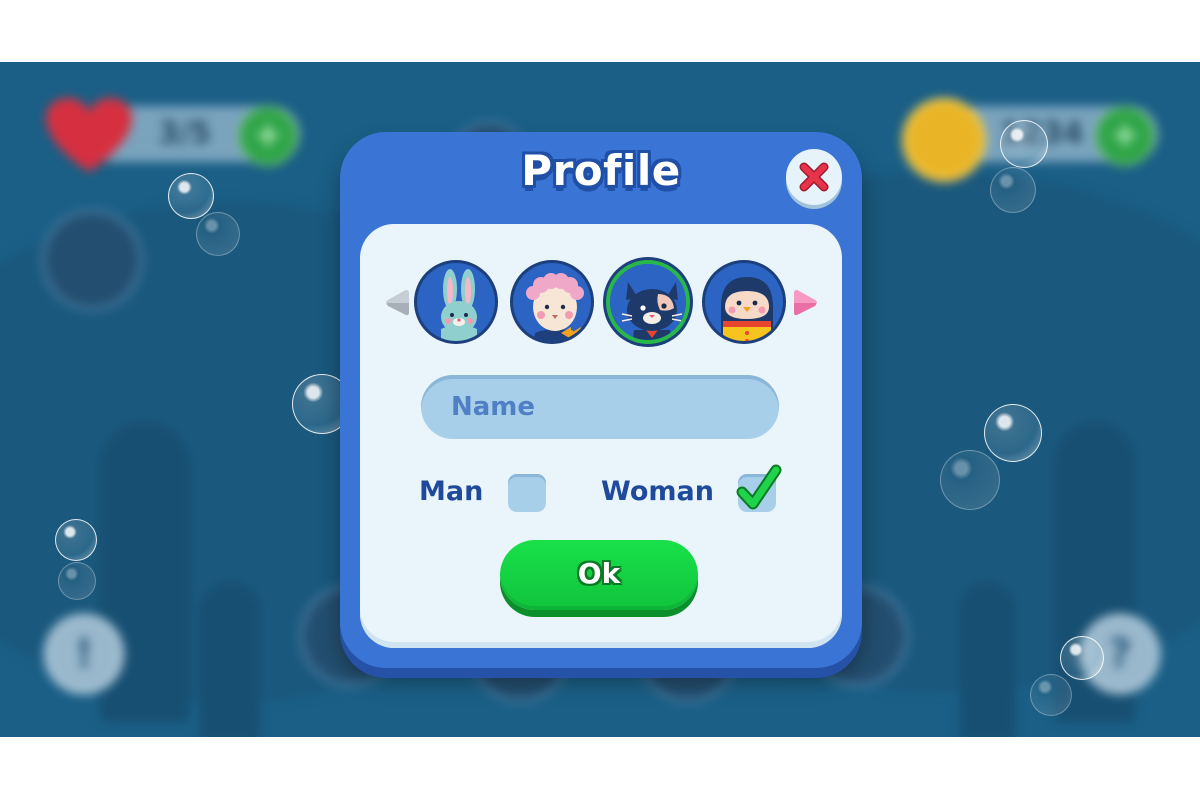 The width and height of the screenshot is (1200, 800). Describe the element at coordinates (268, 136) in the screenshot. I see `add-lives-button: +` at that location.